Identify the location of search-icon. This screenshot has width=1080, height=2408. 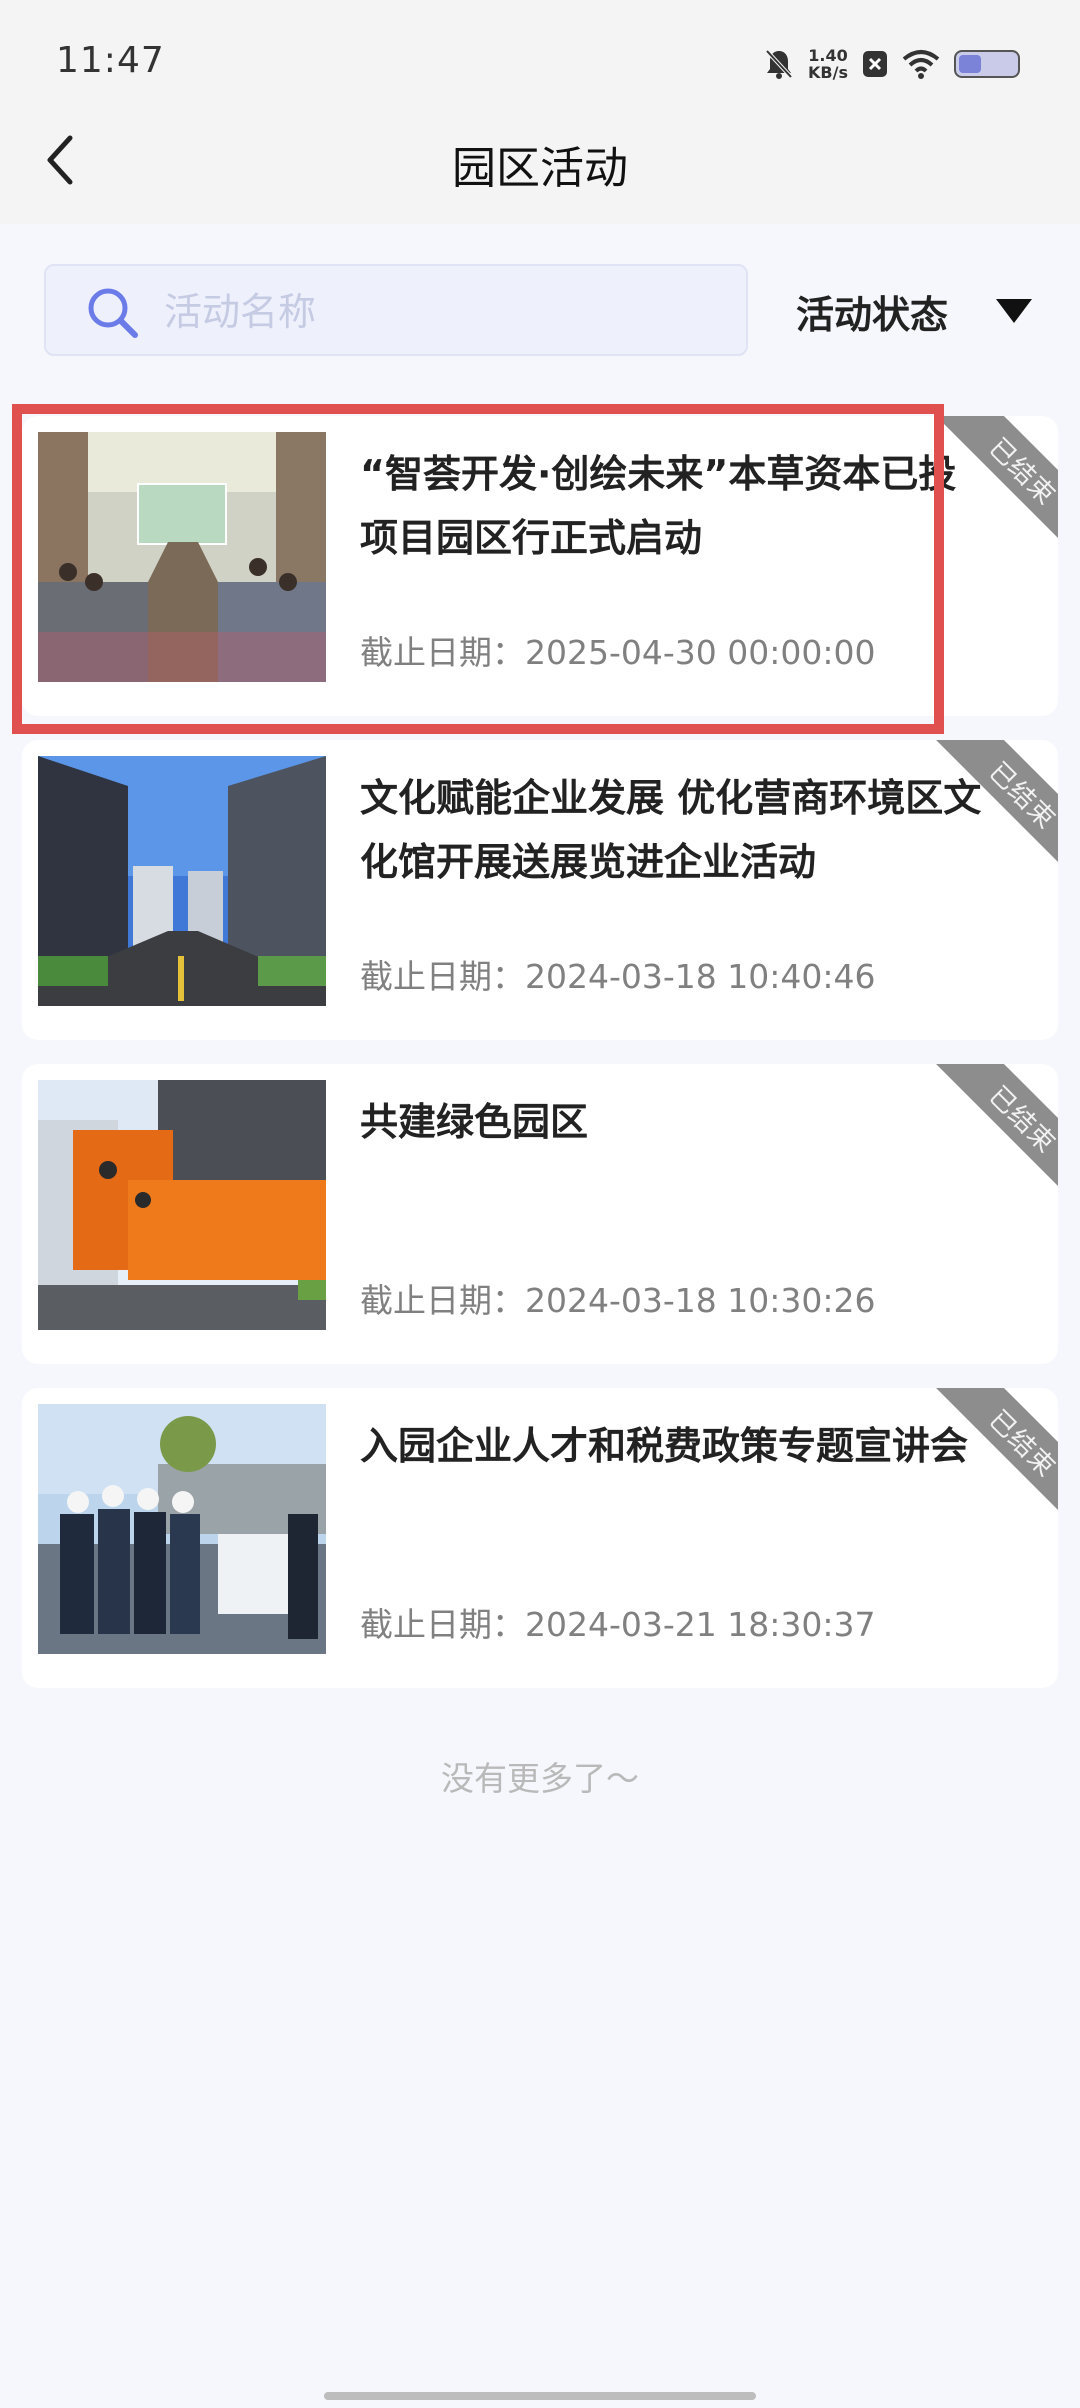
(113, 313).